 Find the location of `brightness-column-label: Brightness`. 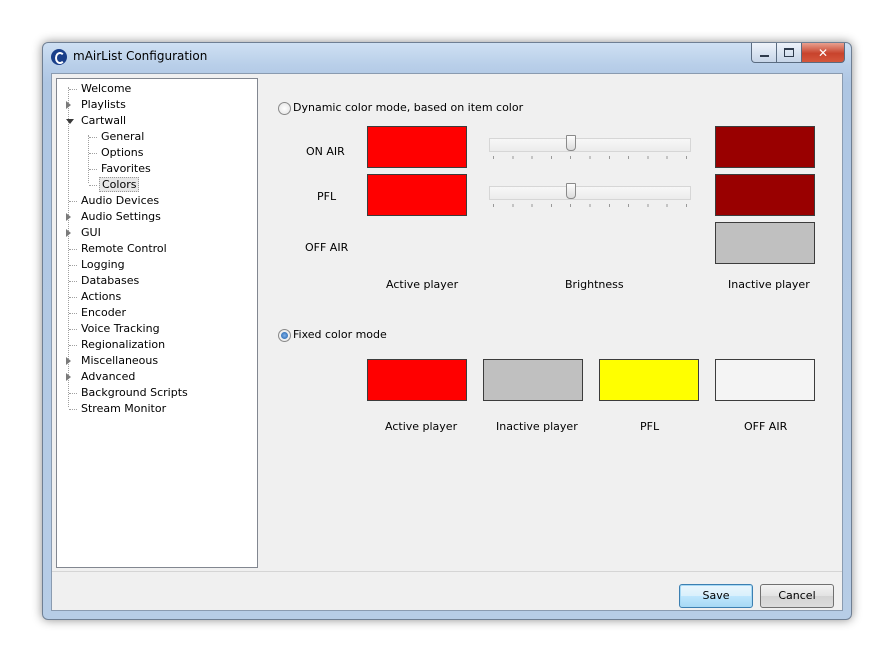

brightness-column-label: Brightness is located at coordinates (594, 284).